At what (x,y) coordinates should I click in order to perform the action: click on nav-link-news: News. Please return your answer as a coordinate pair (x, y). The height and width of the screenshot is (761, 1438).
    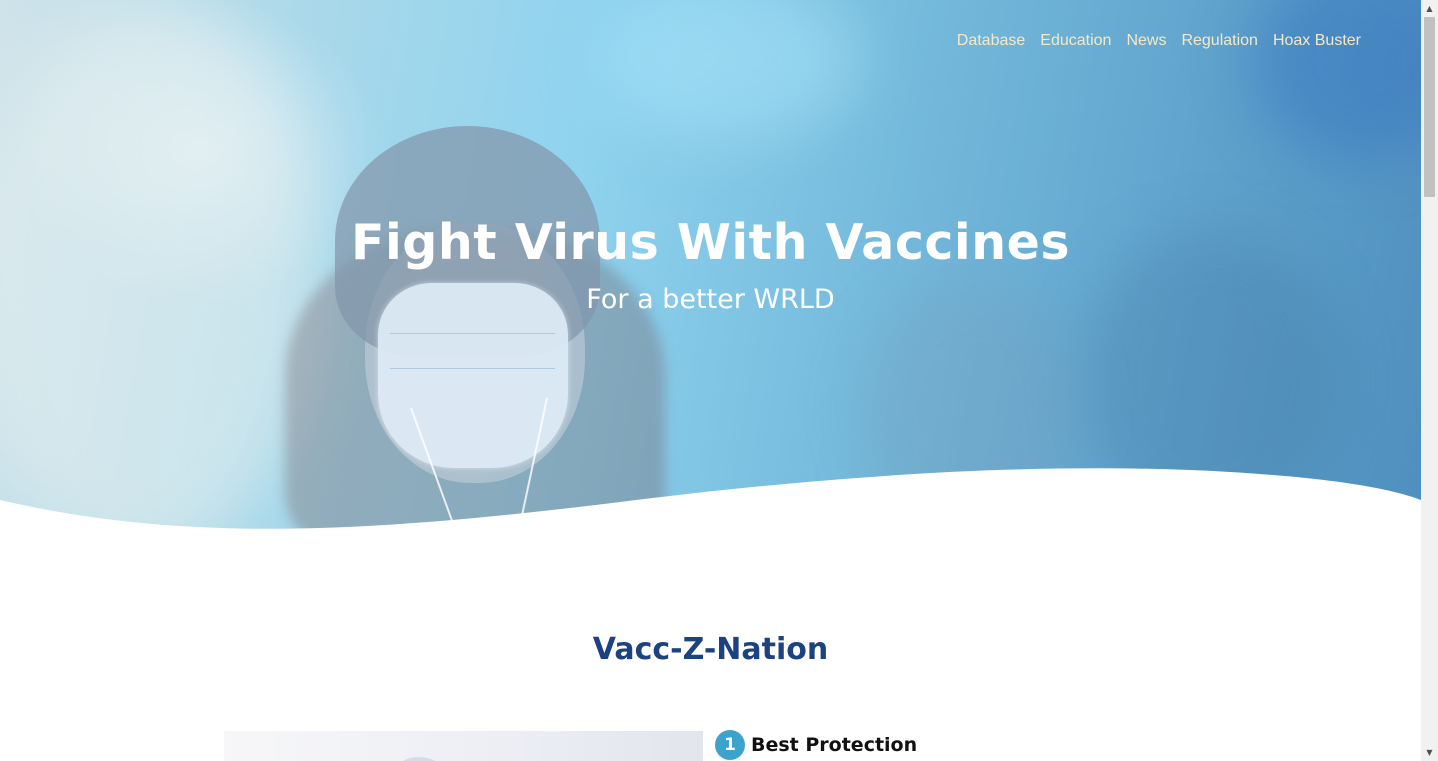
    Looking at the image, I should click on (1146, 41).